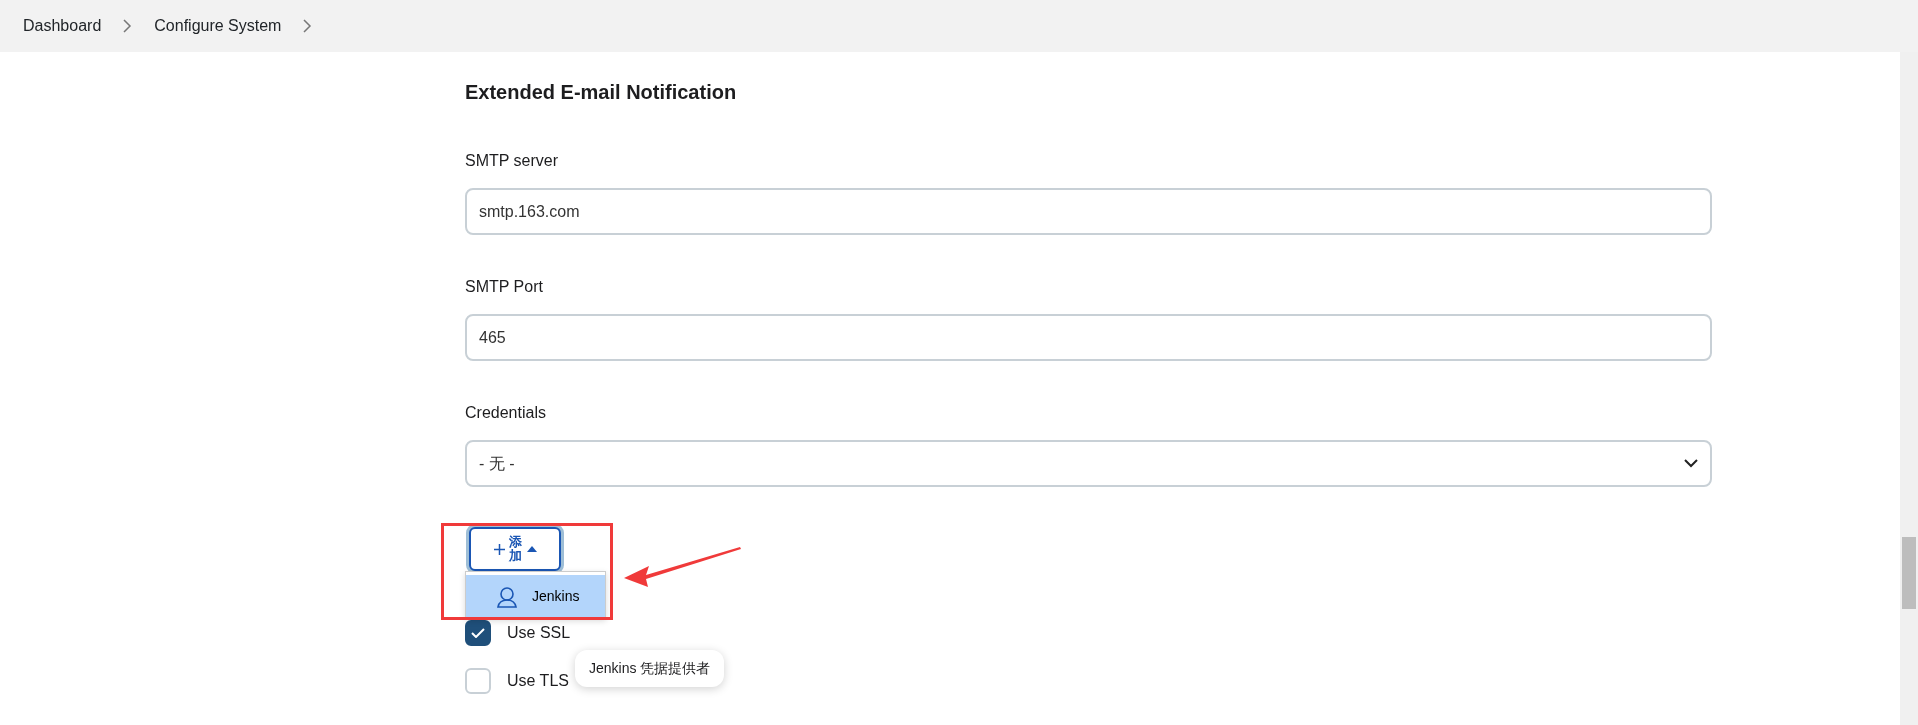 Image resolution: width=1918 pixels, height=725 pixels. I want to click on checkbox-label: Use SSL, so click(539, 633).